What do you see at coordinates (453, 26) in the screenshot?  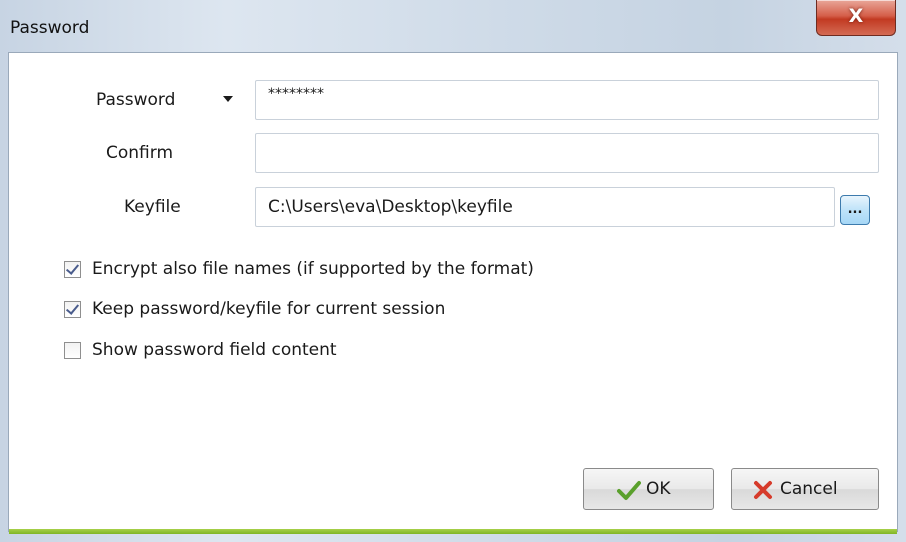 I see `title-bar: Password X` at bounding box center [453, 26].